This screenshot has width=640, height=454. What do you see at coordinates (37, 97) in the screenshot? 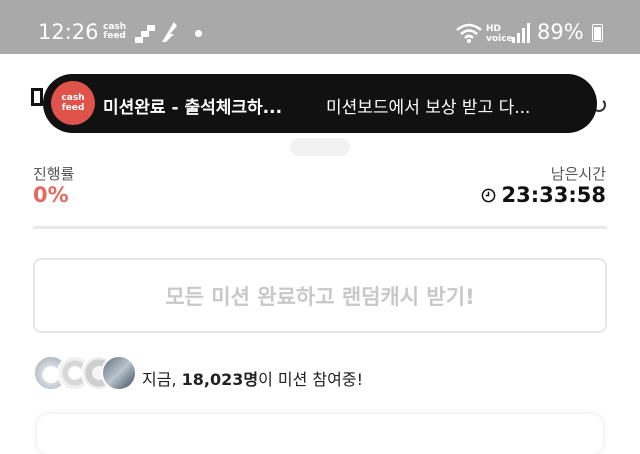
I see `back-icon` at bounding box center [37, 97].